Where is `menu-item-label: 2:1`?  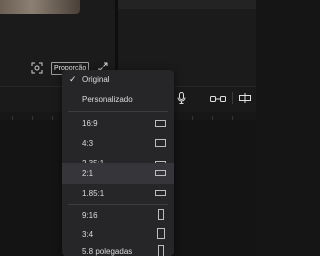 menu-item-label: 2:1 is located at coordinates (88, 173).